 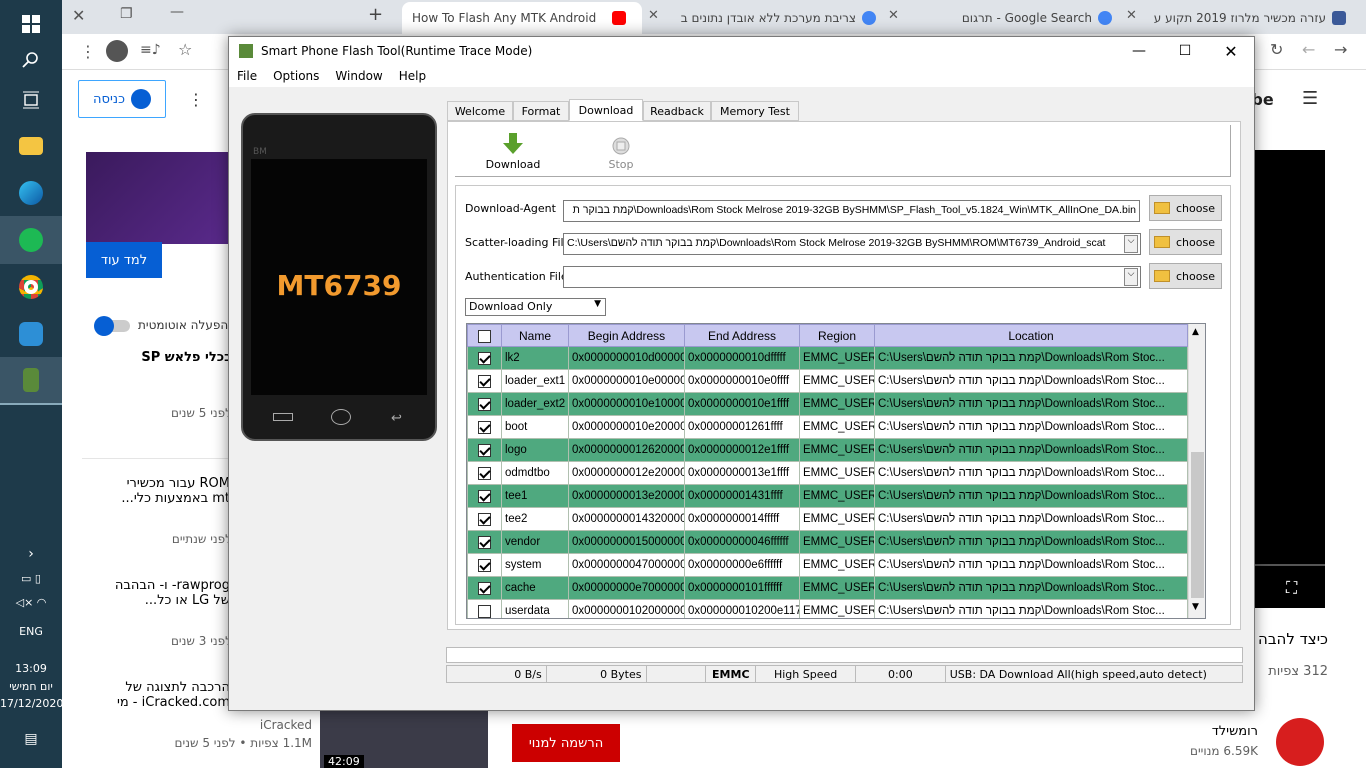 I want to click on settings-menu-icon: ⋮, so click(x=196, y=99).